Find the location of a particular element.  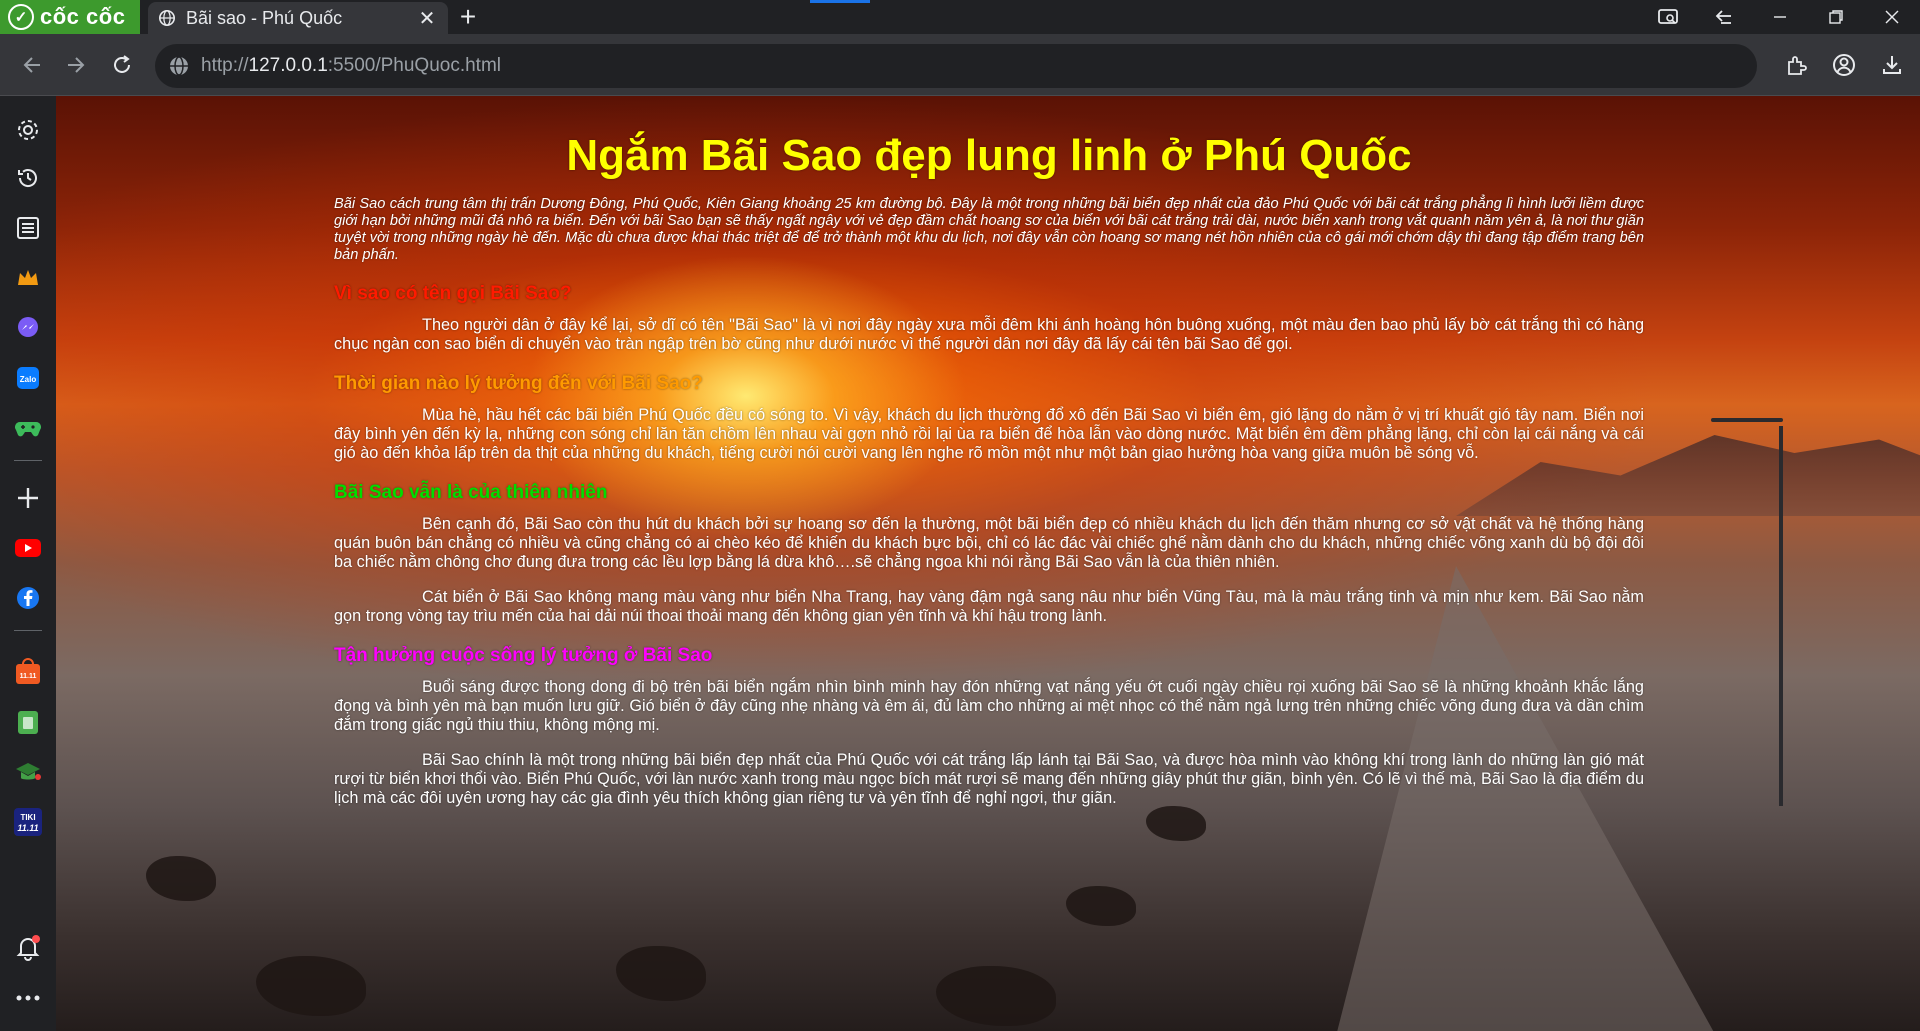

tab-close-icon: ✕ is located at coordinates (427, 18).